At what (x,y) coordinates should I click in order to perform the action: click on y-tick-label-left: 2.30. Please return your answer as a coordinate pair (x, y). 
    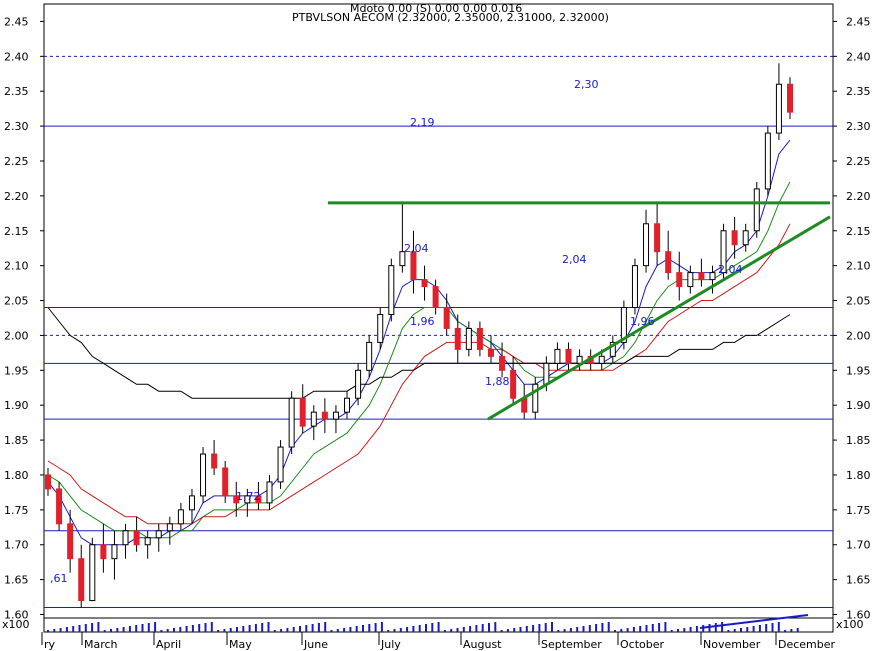
    Looking at the image, I should click on (16, 126).